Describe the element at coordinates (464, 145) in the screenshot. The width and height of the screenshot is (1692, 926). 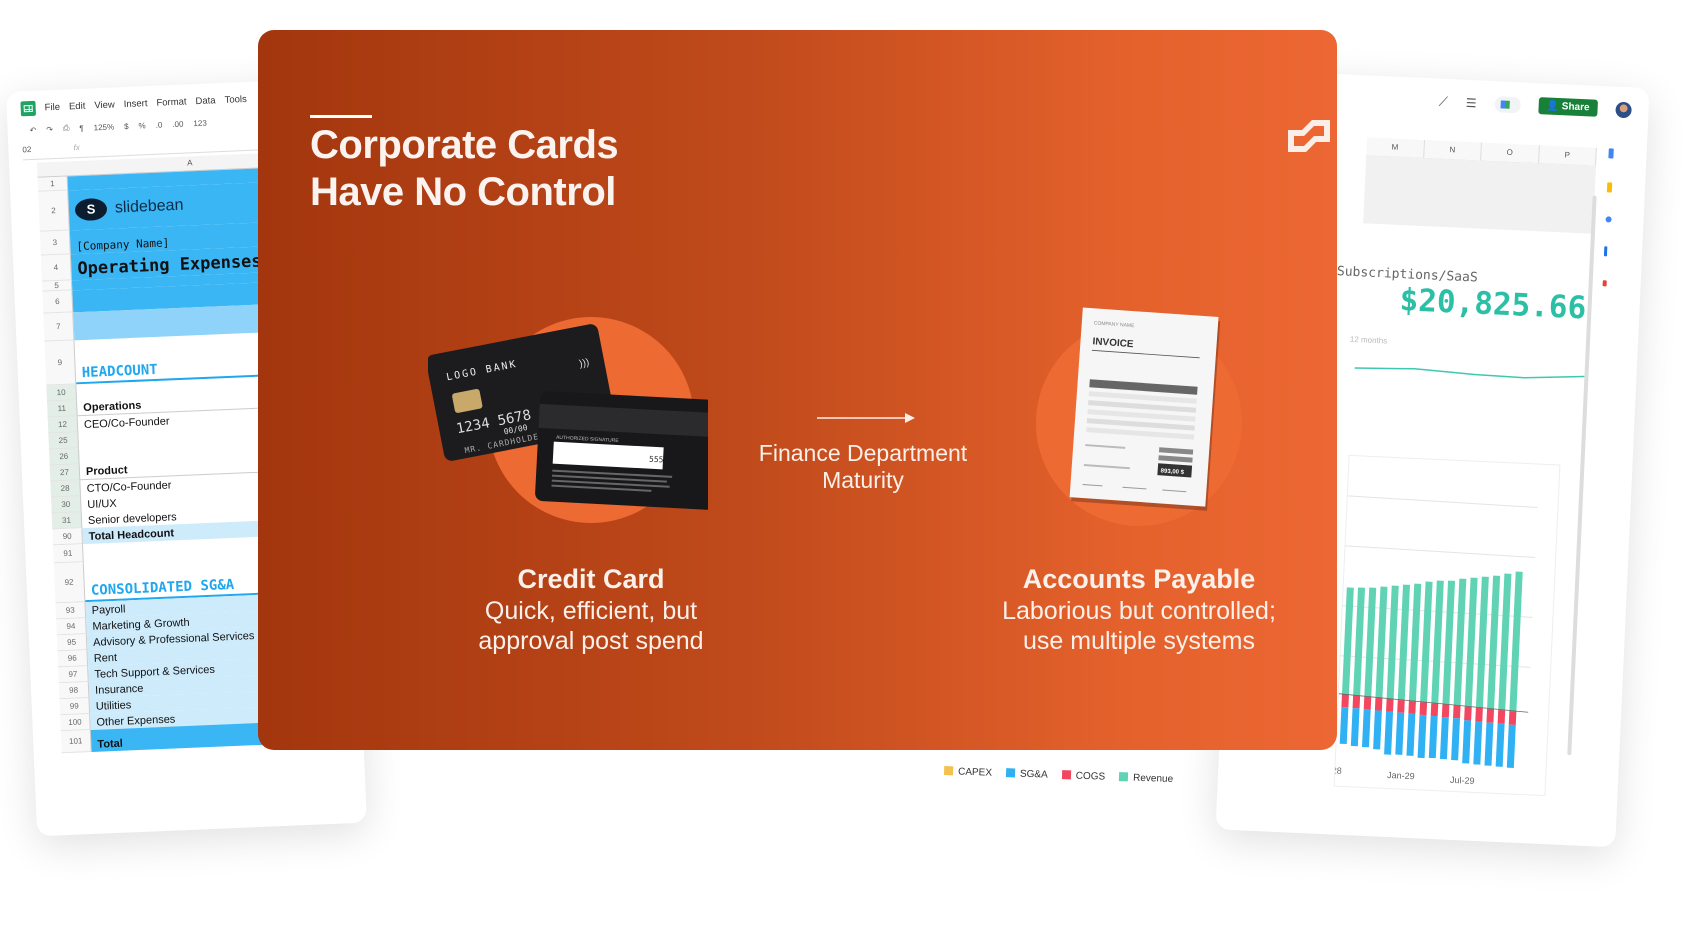
I see `title-line-1: Corporate Cards` at that location.